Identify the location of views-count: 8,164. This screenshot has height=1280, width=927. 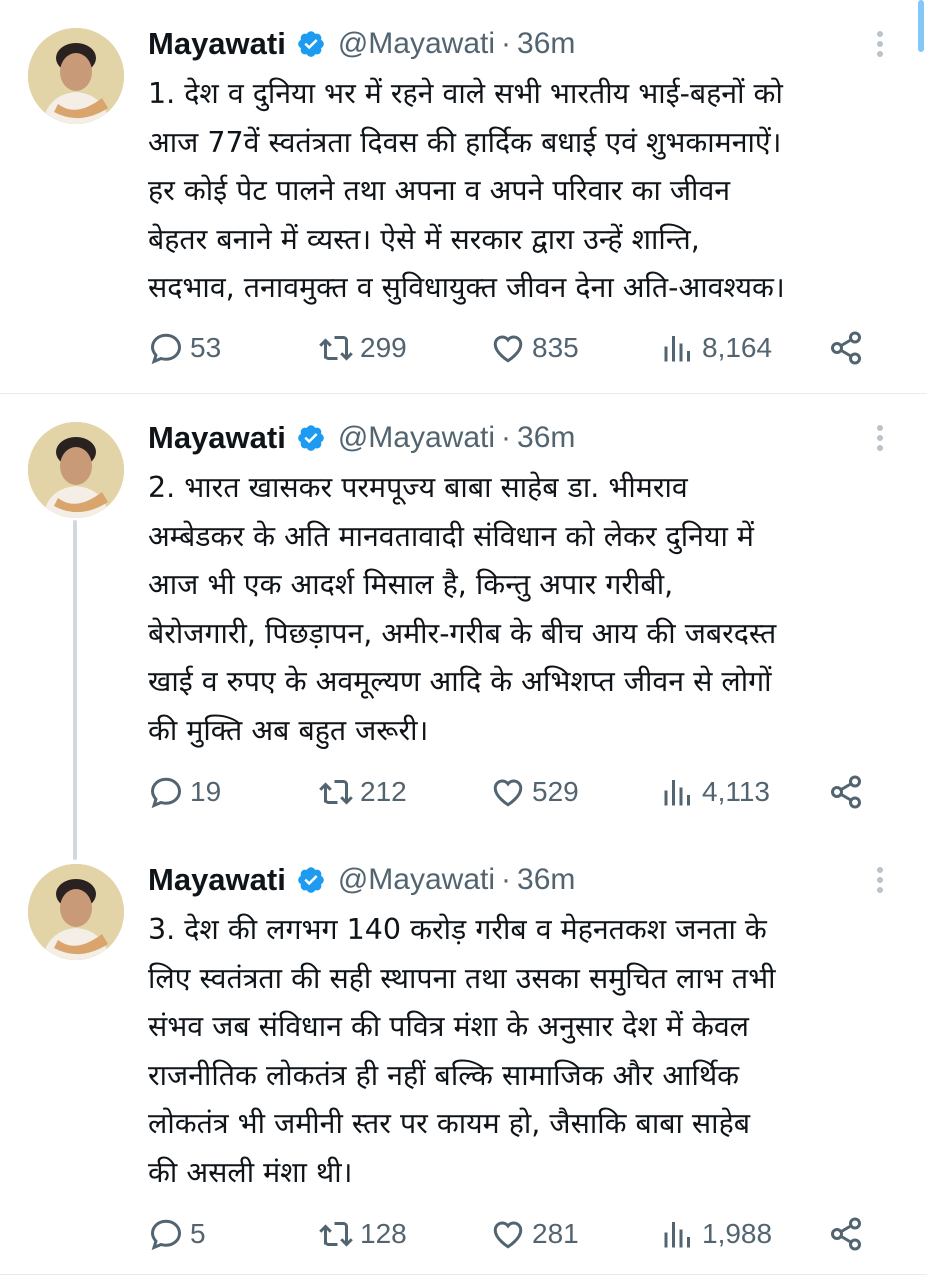
(737, 347).